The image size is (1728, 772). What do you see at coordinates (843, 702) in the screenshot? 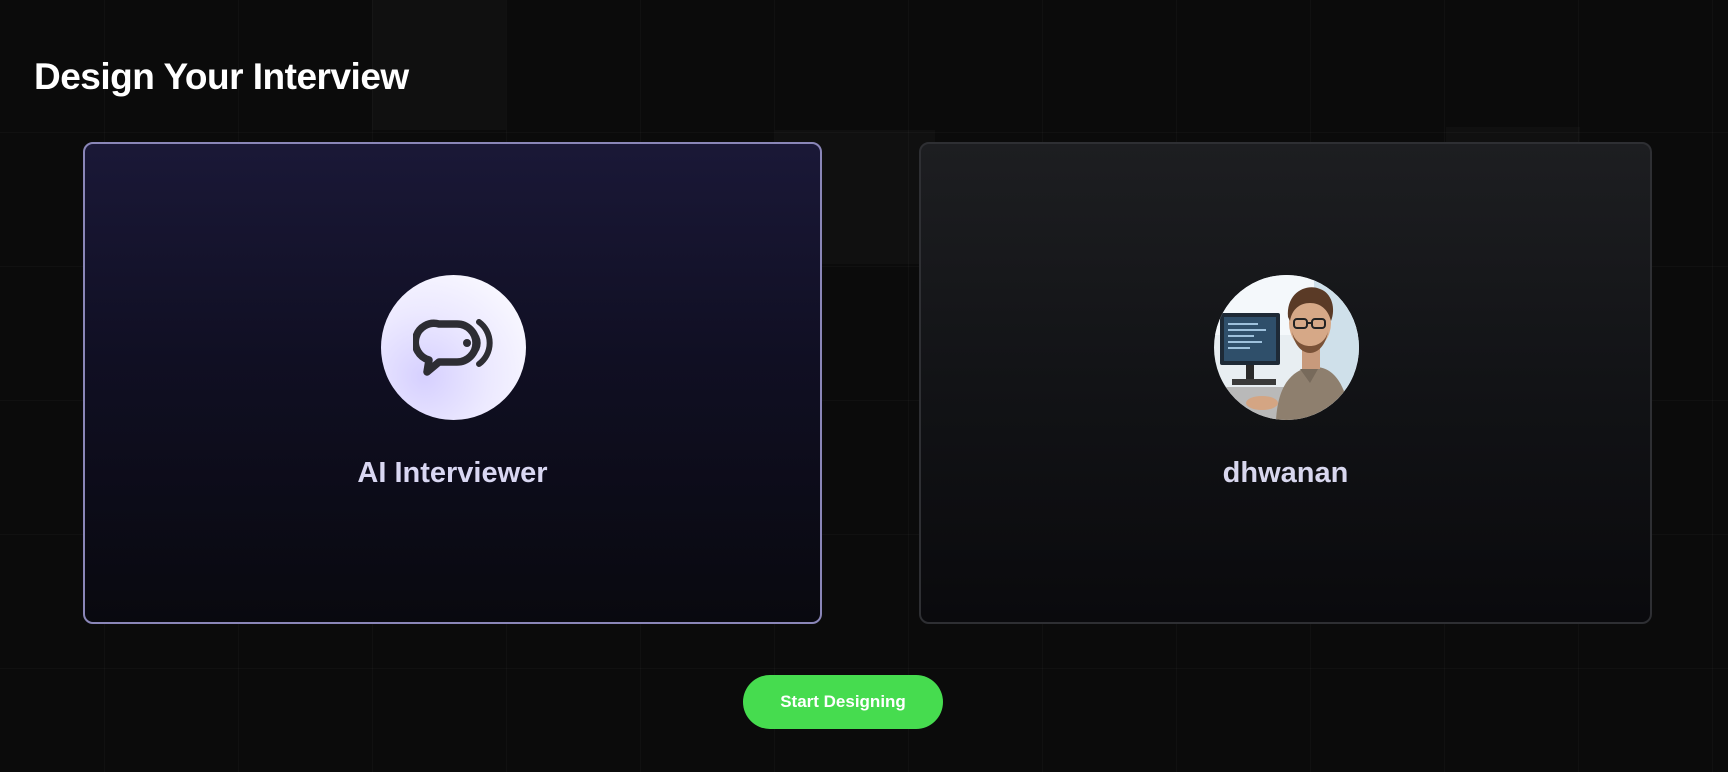
I see `start-designing-button: Start Designing` at bounding box center [843, 702].